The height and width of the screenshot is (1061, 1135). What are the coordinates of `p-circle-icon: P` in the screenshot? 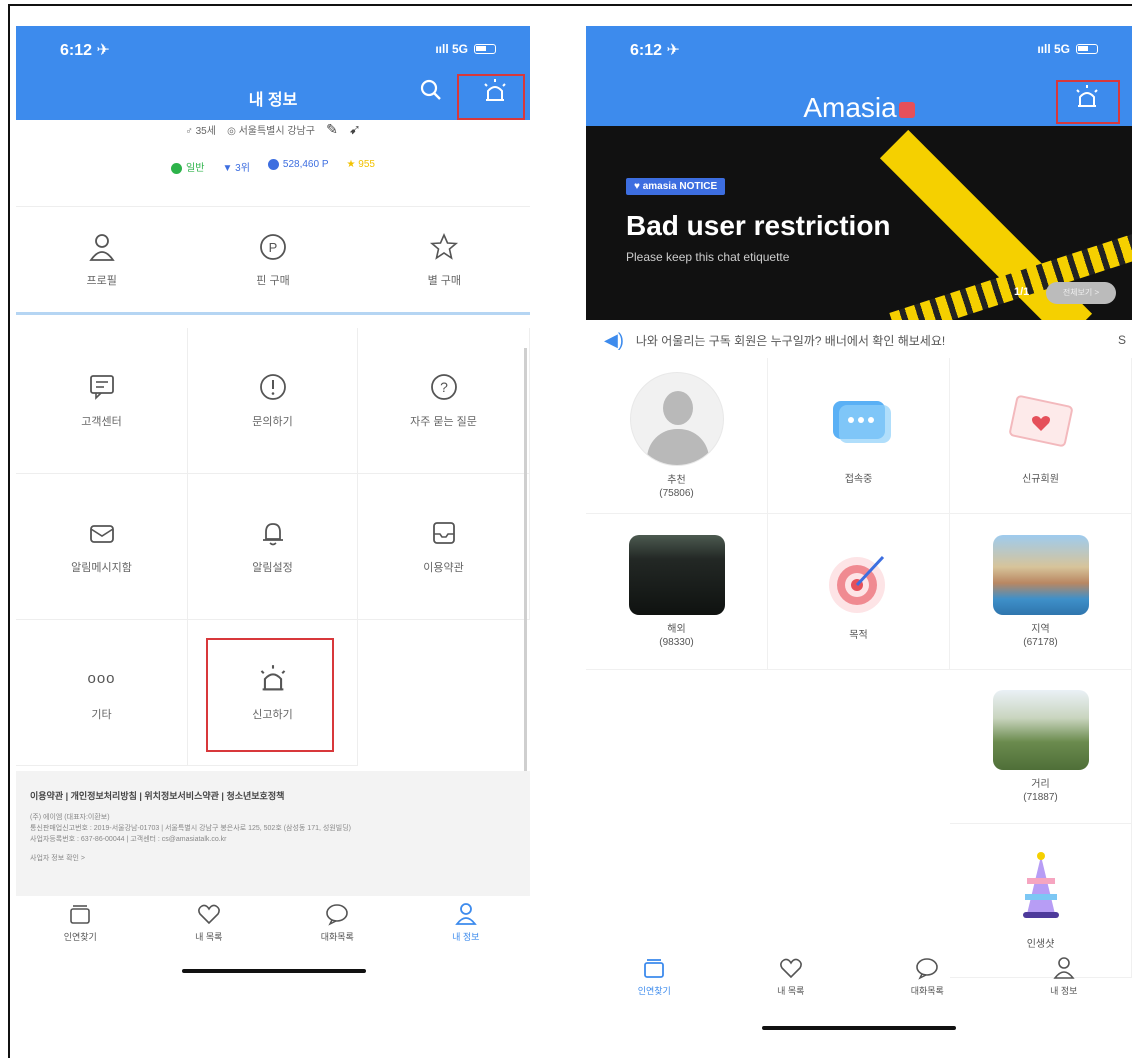 It's located at (273, 246).